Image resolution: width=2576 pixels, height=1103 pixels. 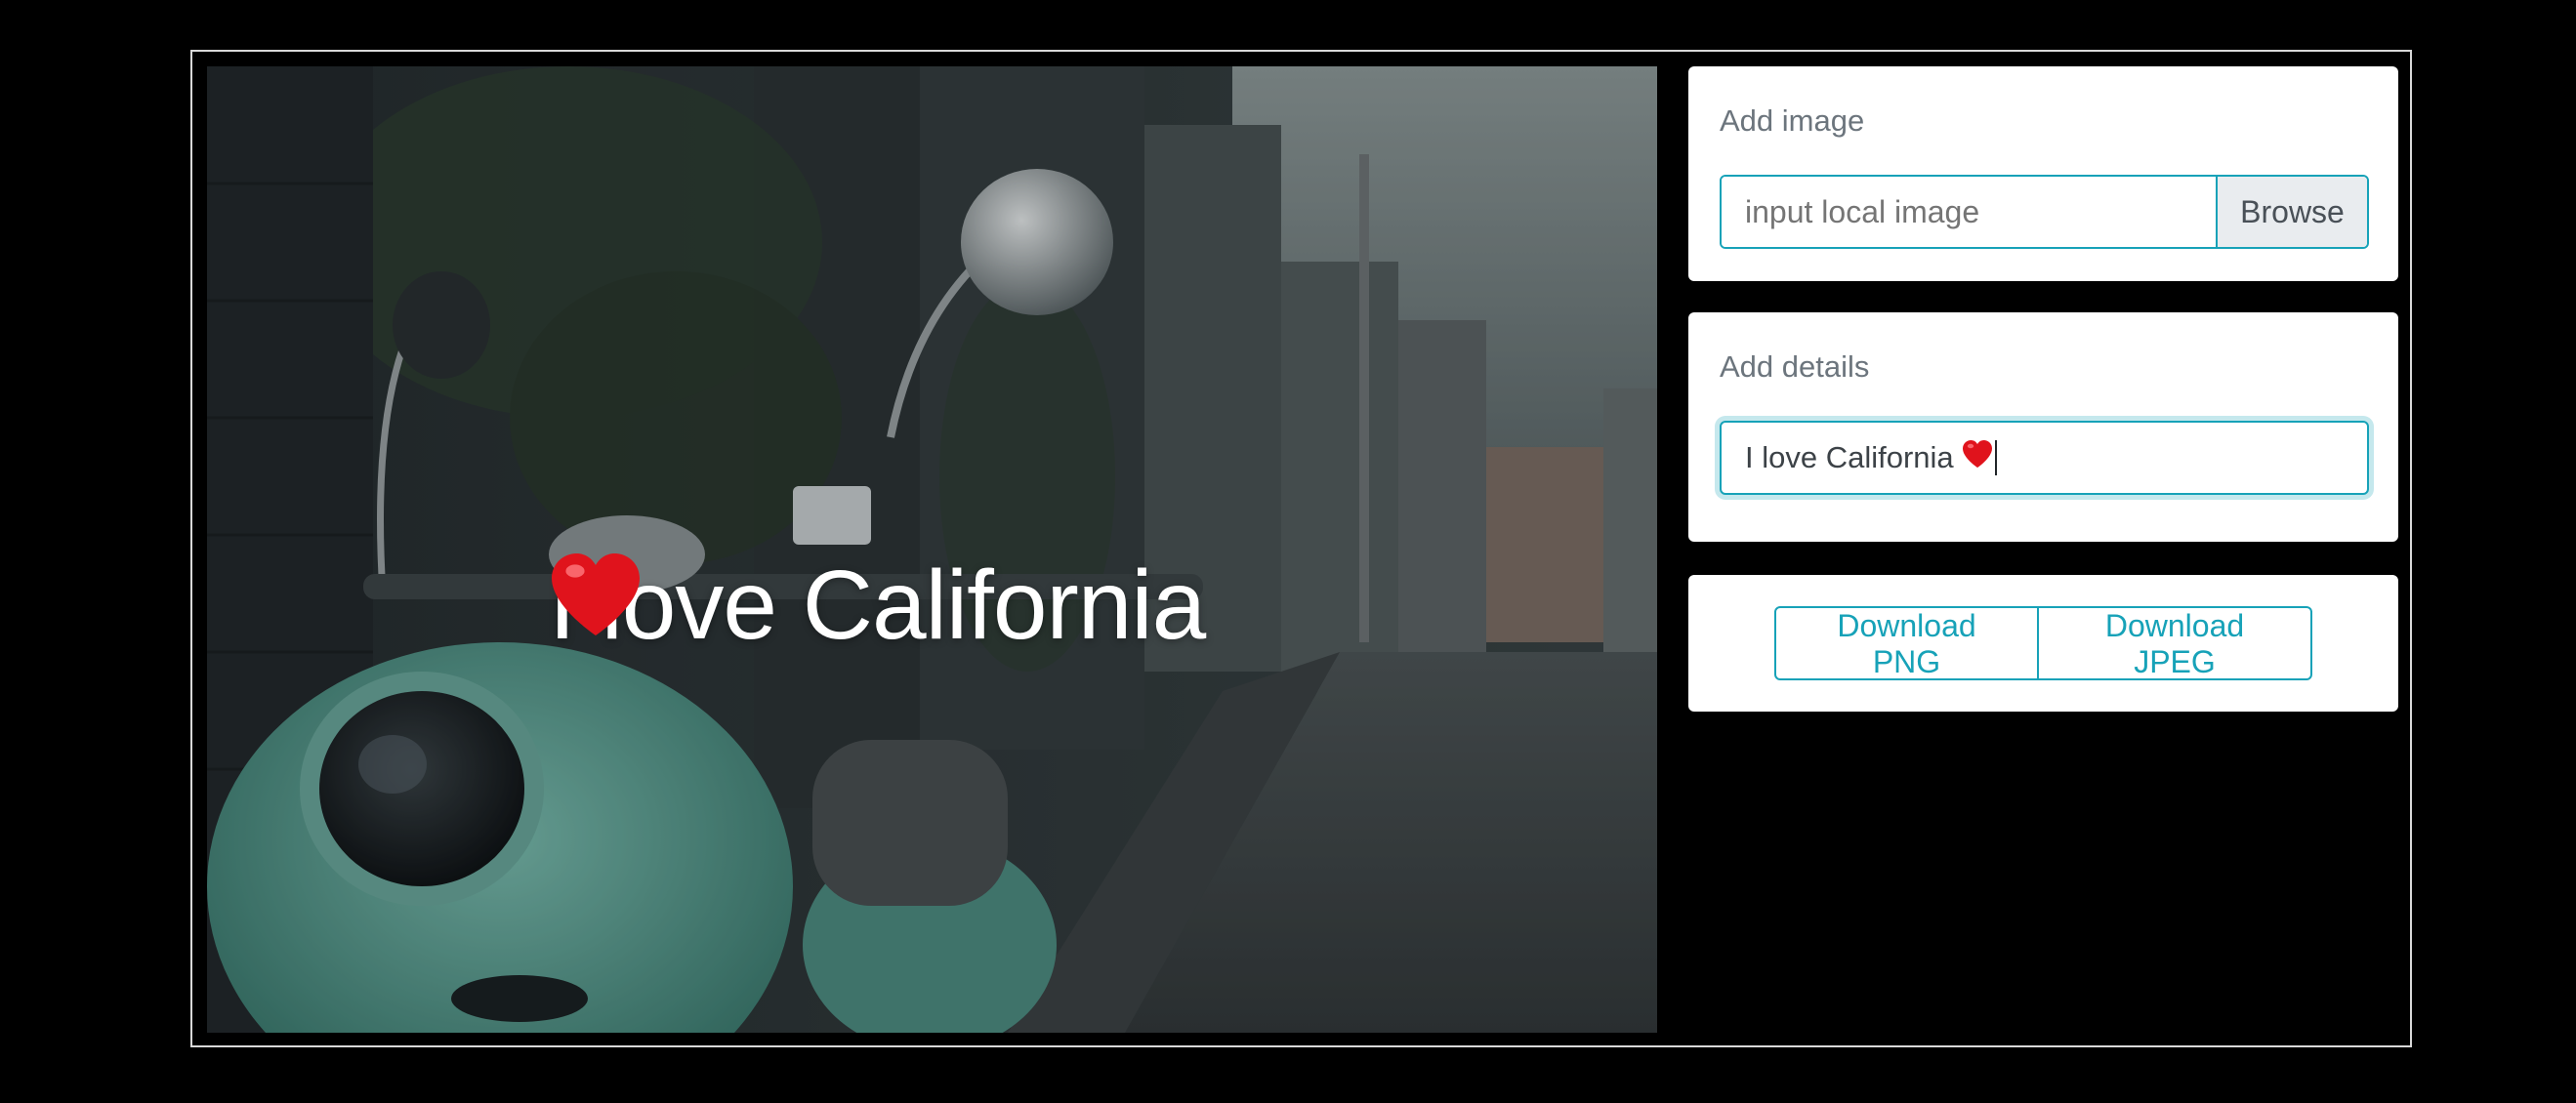 I want to click on add-details-label: Add details, so click(x=1795, y=366).